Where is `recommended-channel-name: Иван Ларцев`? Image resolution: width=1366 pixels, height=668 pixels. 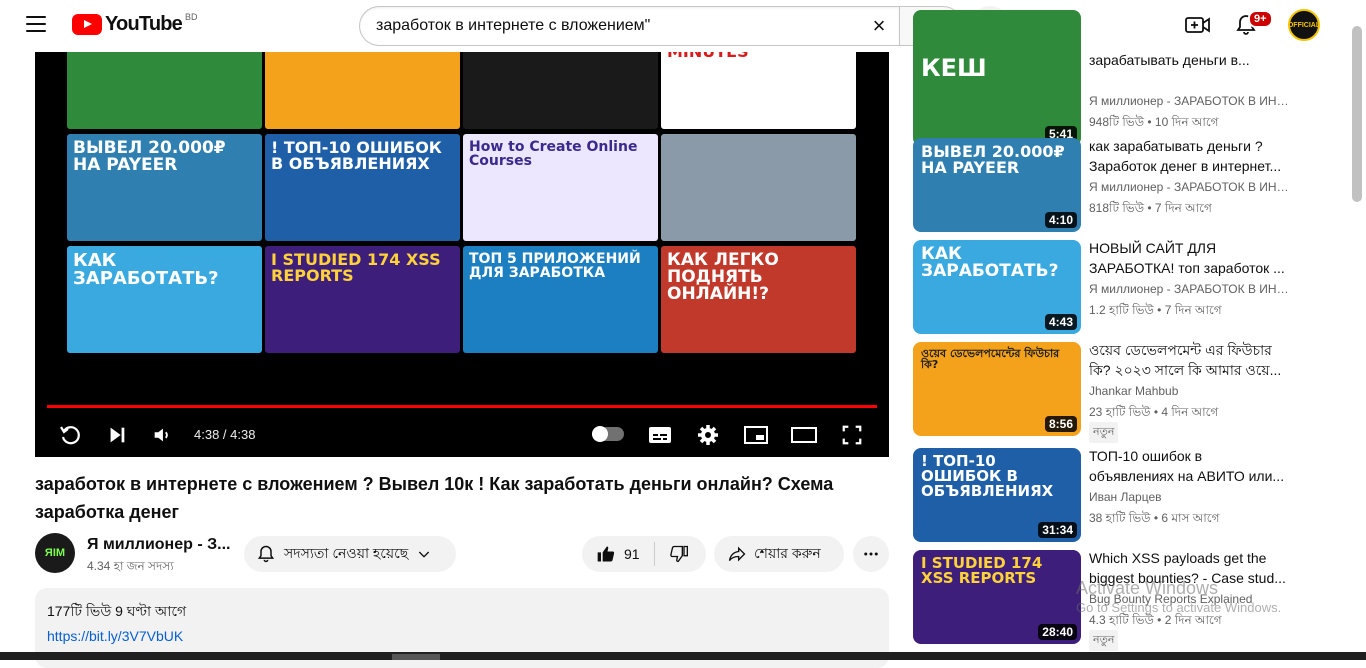 recommended-channel-name: Иван Ларцев is located at coordinates (1189, 497).